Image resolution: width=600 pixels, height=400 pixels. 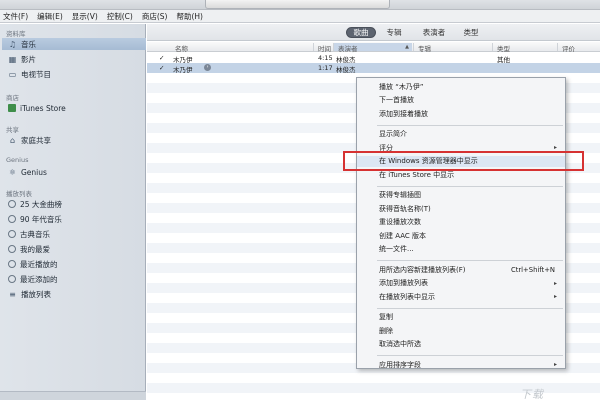 What do you see at coordinates (36, 74) in the screenshot?
I see `sidebar-item-label: 电视节目` at bounding box center [36, 74].